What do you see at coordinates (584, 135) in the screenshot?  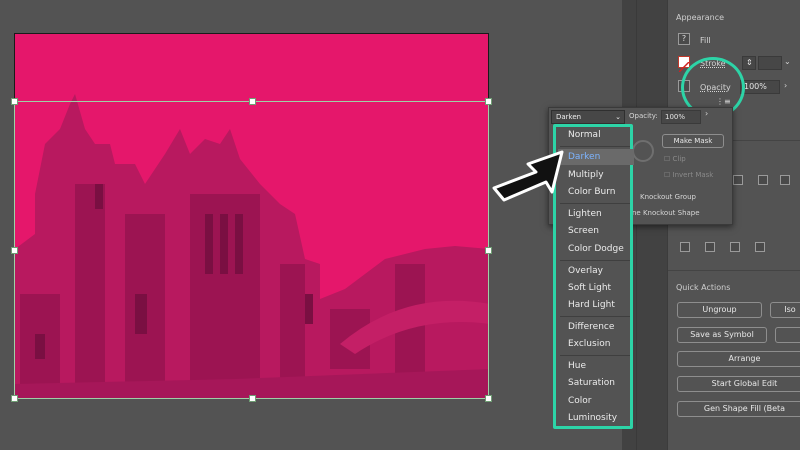 I see `blend-option-normal: Normal` at bounding box center [584, 135].